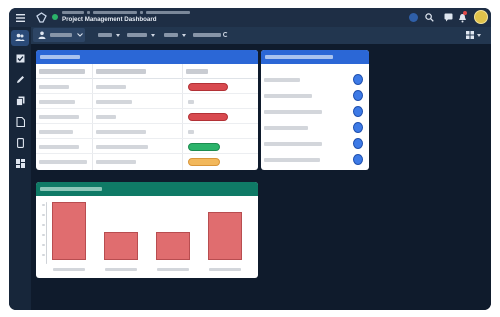 This screenshot has height=317, width=500. I want to click on user-filter-dropdown, so click(59, 35).